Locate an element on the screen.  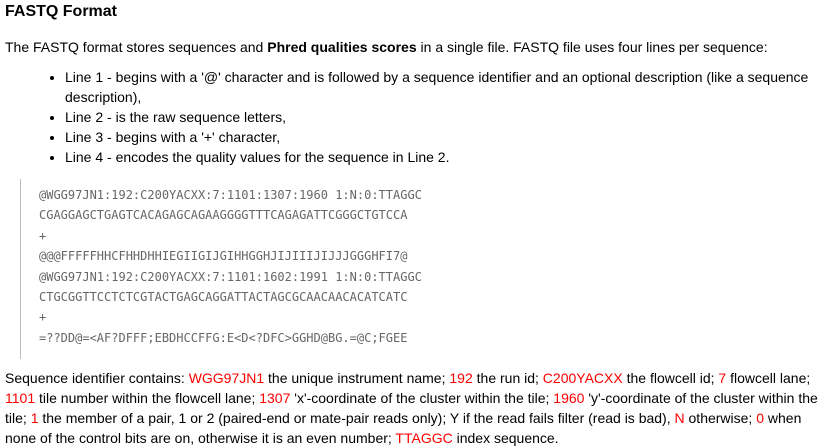
flowcell-id-value: C200YACXX is located at coordinates (582, 378).